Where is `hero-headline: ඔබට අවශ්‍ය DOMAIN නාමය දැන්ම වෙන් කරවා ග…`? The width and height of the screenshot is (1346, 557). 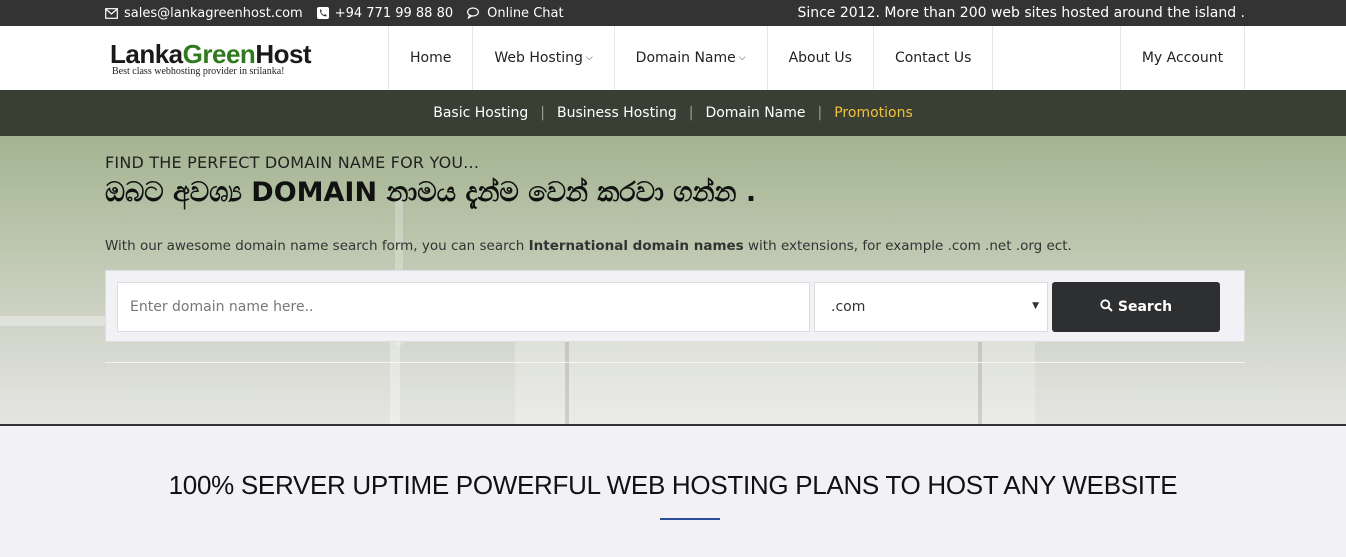
hero-headline: ඔබට අවශ්‍ය DOMAIN නාමය දැන්ම වෙන් කරවා ග… is located at coordinates (431, 192).